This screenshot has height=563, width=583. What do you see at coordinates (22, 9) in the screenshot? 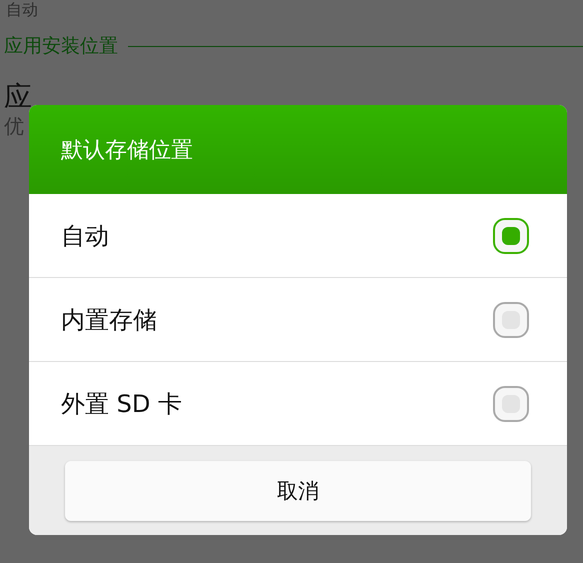
I see `setting-value: 自动` at bounding box center [22, 9].